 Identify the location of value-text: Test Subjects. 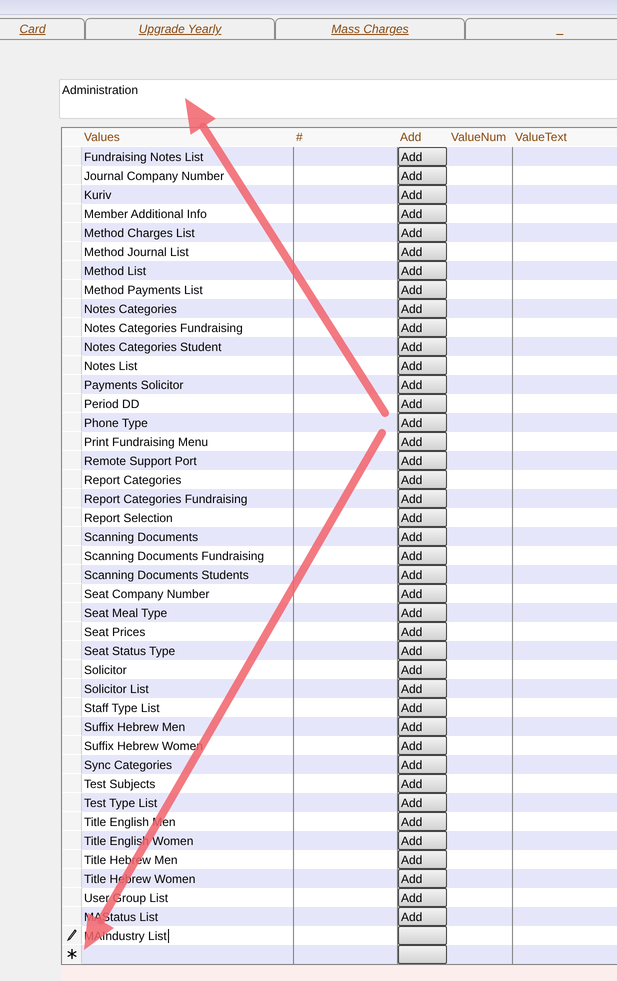
(120, 783).